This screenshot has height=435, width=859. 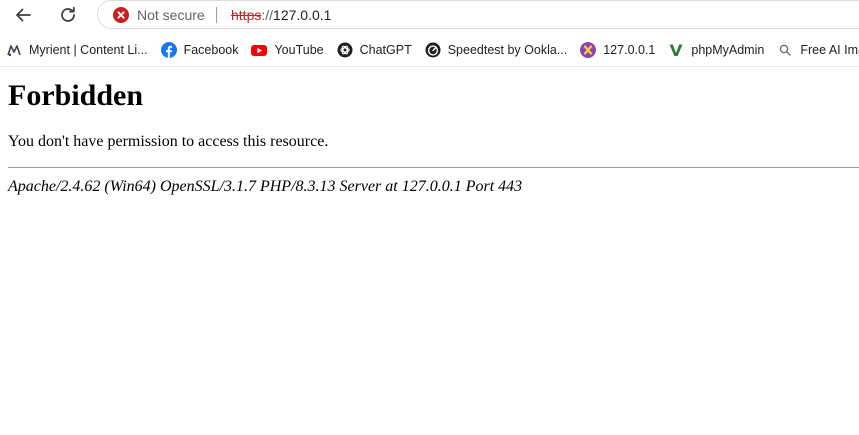 I want to click on bookmark-label: 127.0.0.1, so click(x=629, y=50).